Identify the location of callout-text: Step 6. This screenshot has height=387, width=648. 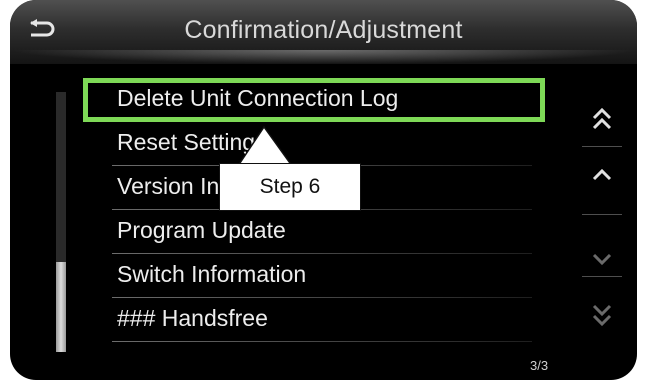
(290, 186).